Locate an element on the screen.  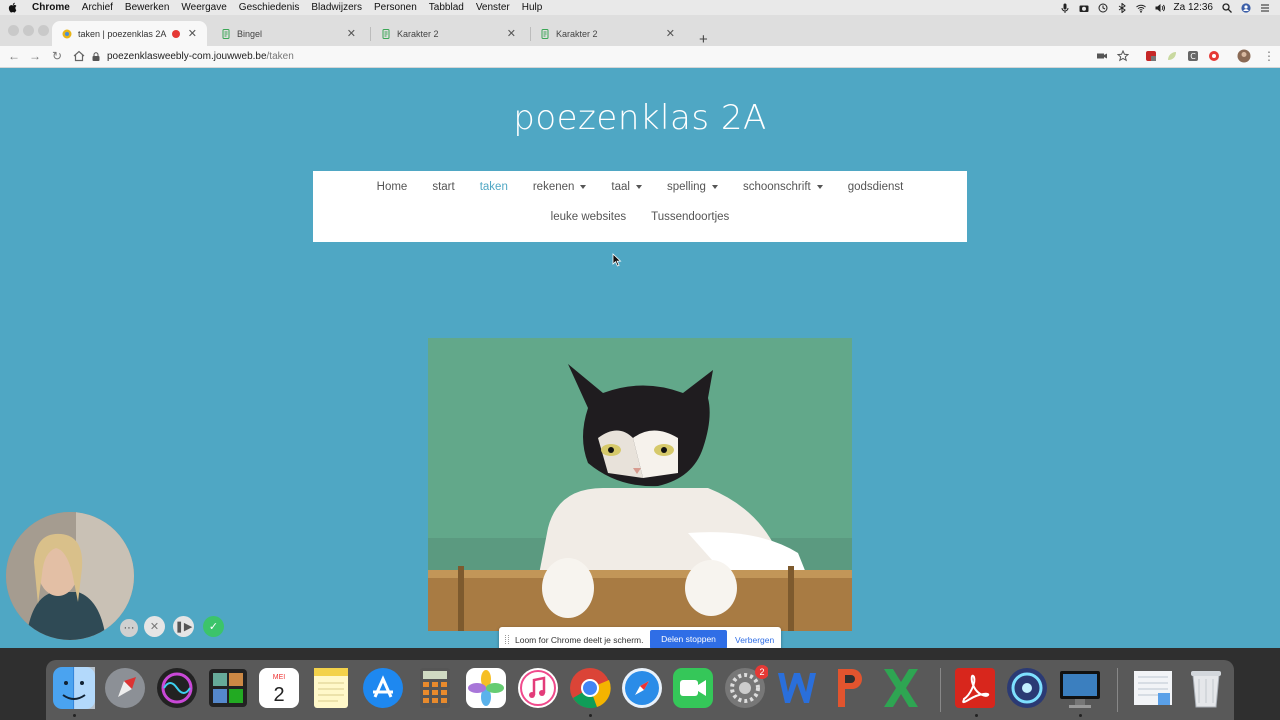
loom-sharing-message: Loom for Chrome deelt je scherm. is located at coordinates (579, 640).